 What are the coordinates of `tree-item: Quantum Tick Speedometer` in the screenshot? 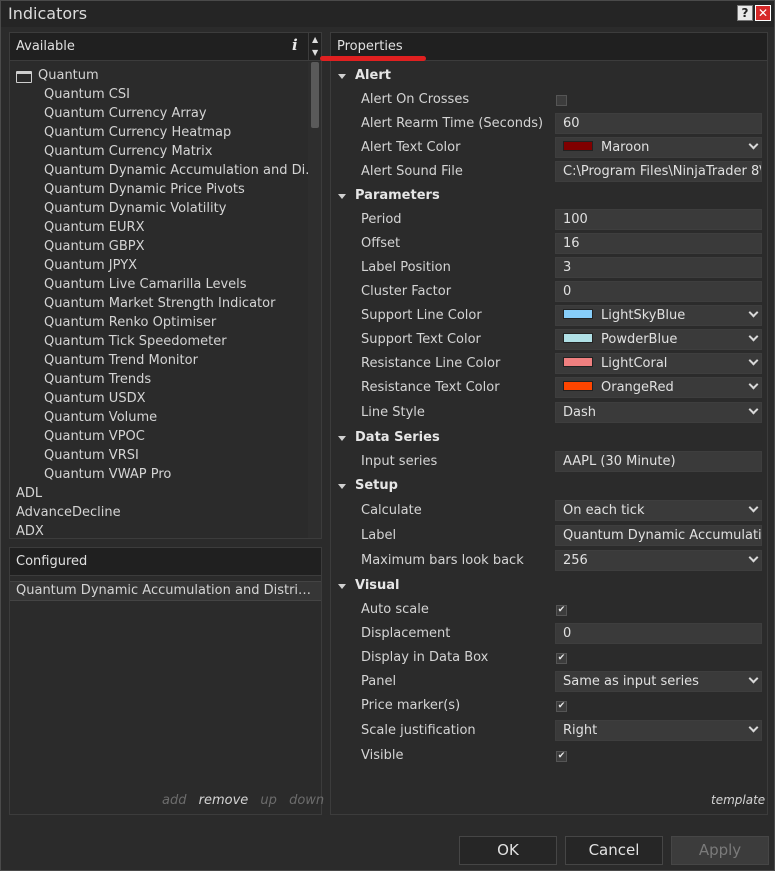 It's located at (135, 343).